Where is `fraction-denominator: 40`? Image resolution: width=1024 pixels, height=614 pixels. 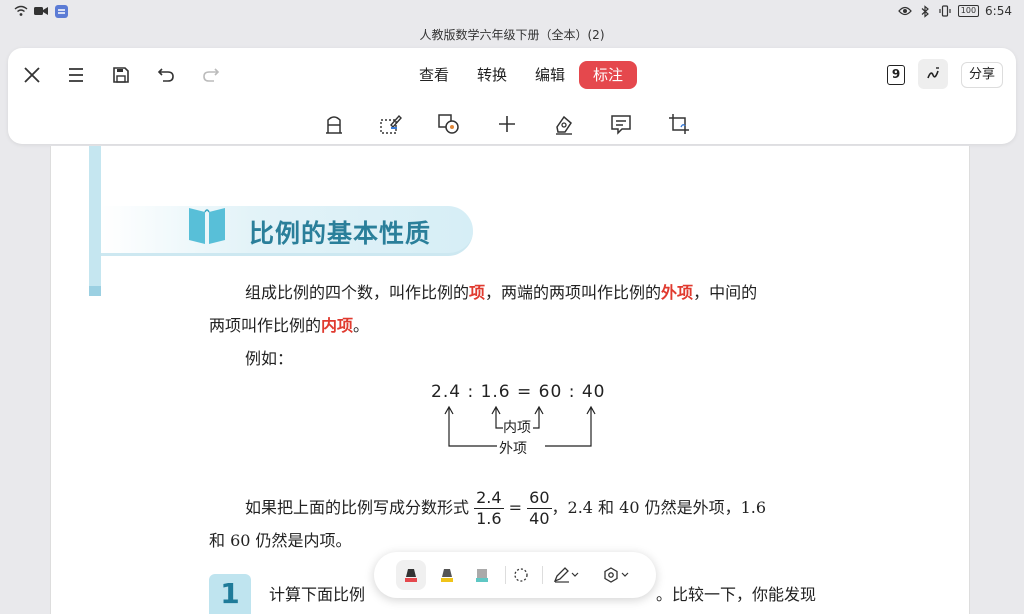 fraction-denominator: 40 is located at coordinates (539, 518).